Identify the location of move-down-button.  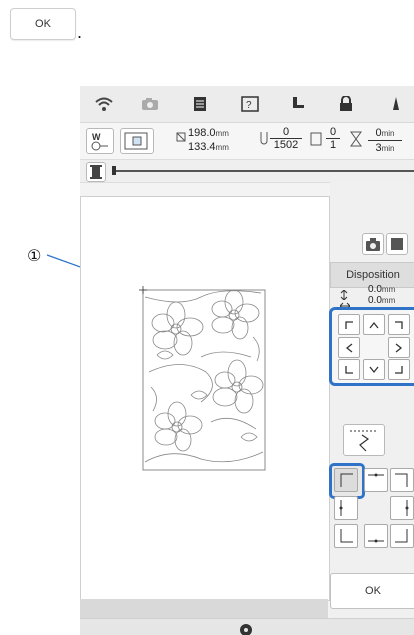
(374, 369).